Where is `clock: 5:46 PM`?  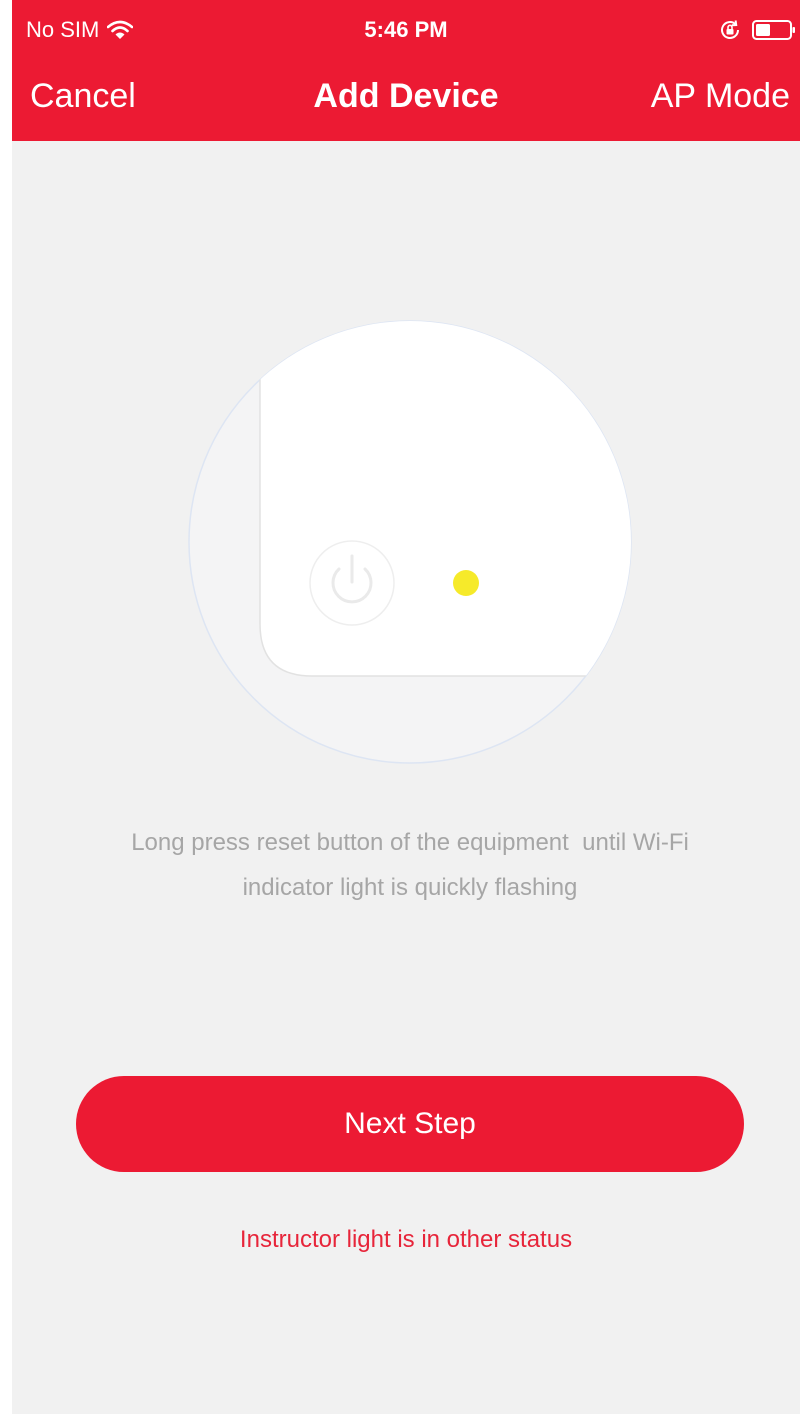 clock: 5:46 PM is located at coordinates (406, 29).